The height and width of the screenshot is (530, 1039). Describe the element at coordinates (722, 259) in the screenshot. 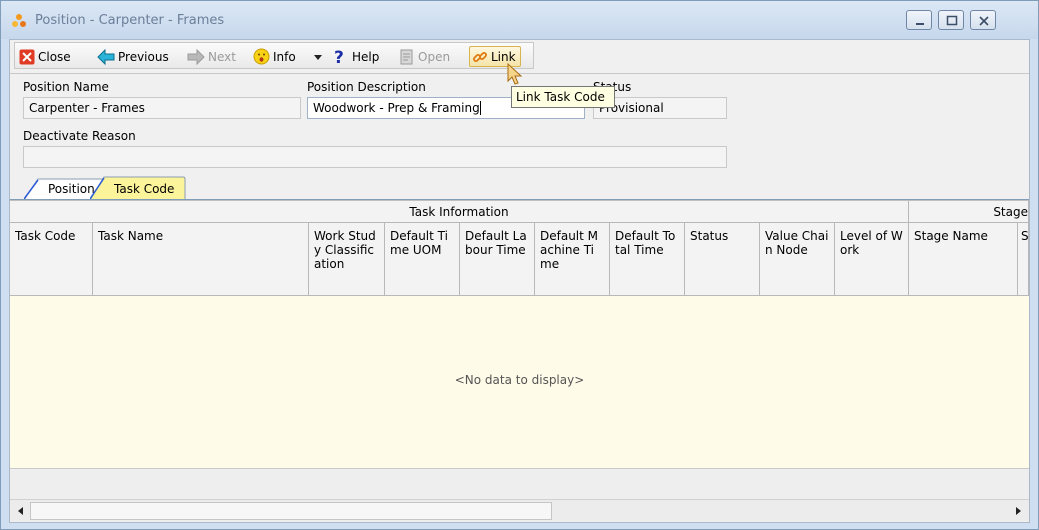

I see `col-status: Status` at that location.